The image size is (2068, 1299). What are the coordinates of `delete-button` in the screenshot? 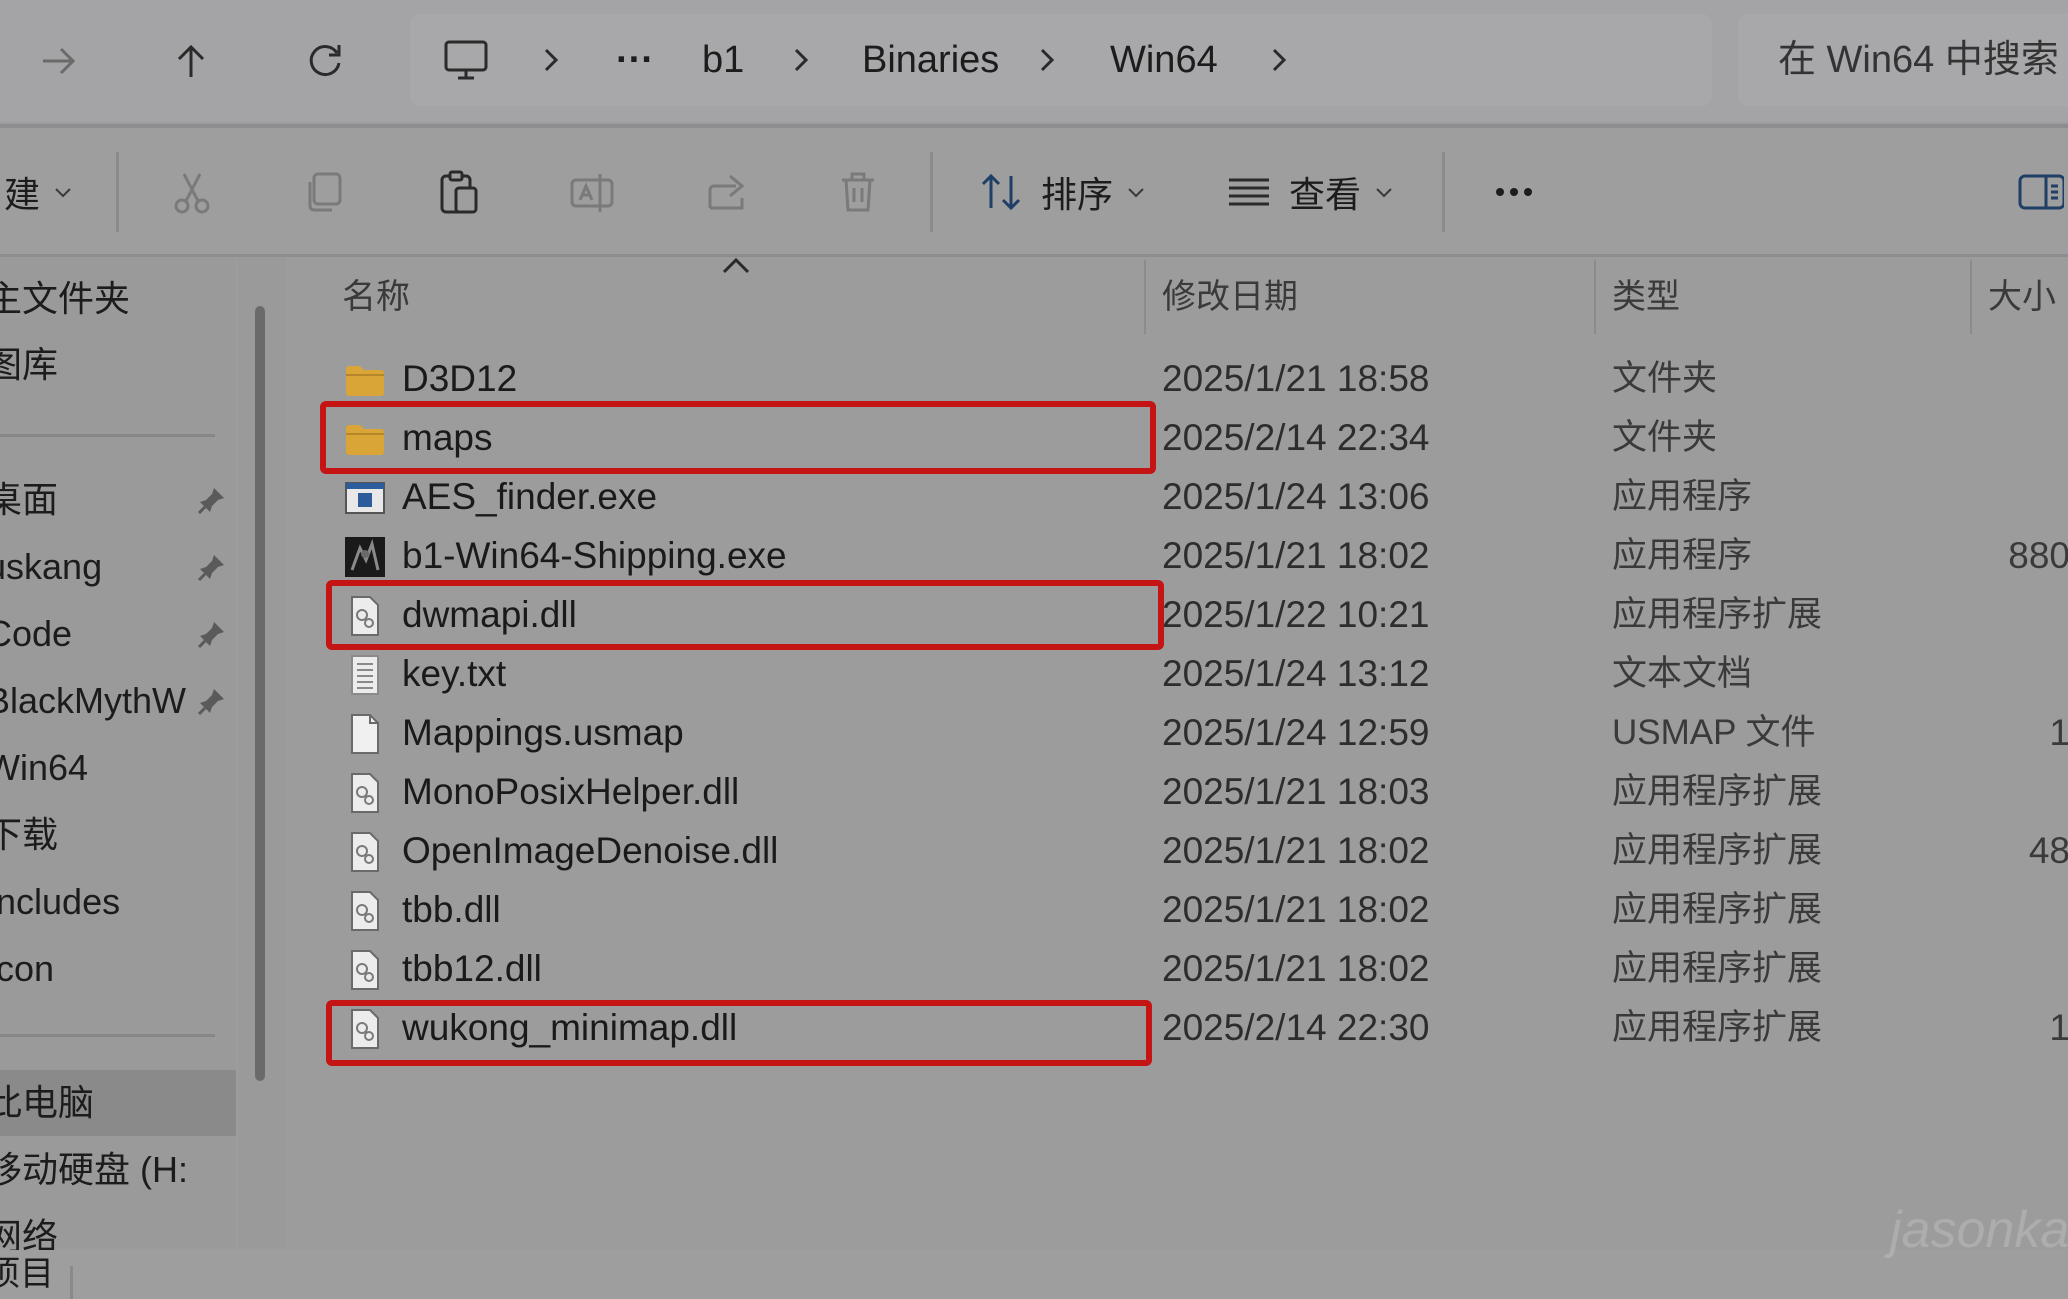 It's located at (858, 192).